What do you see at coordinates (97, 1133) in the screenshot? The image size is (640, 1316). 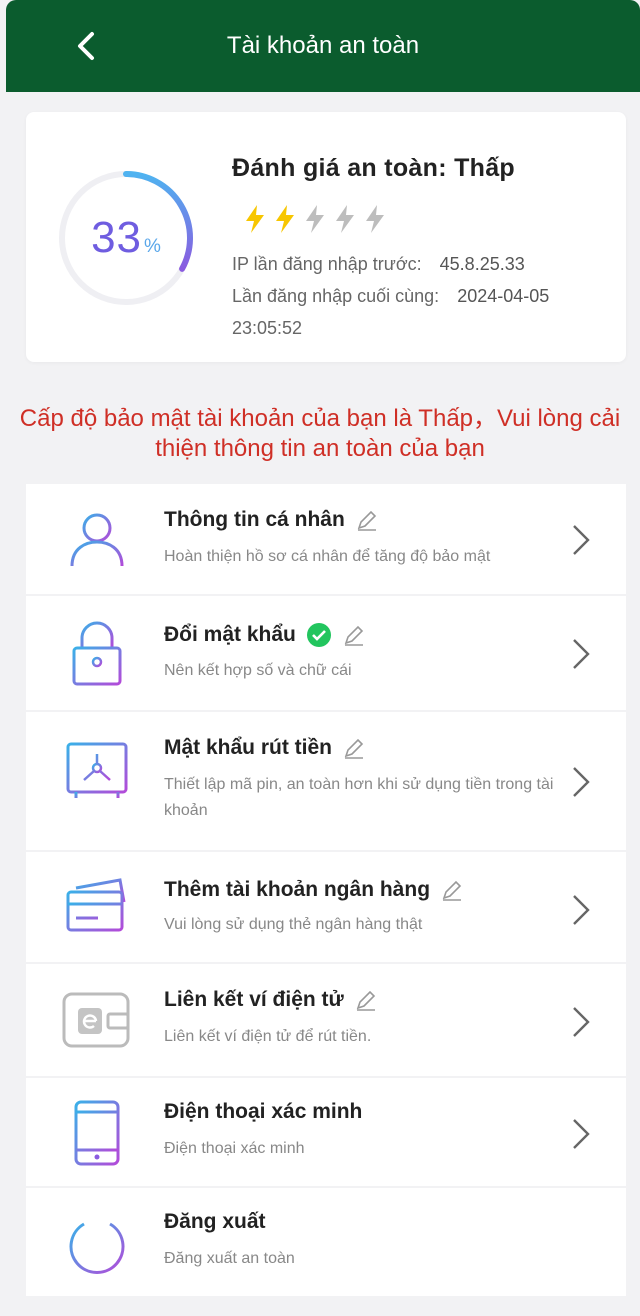 I see `phone-icon` at bounding box center [97, 1133].